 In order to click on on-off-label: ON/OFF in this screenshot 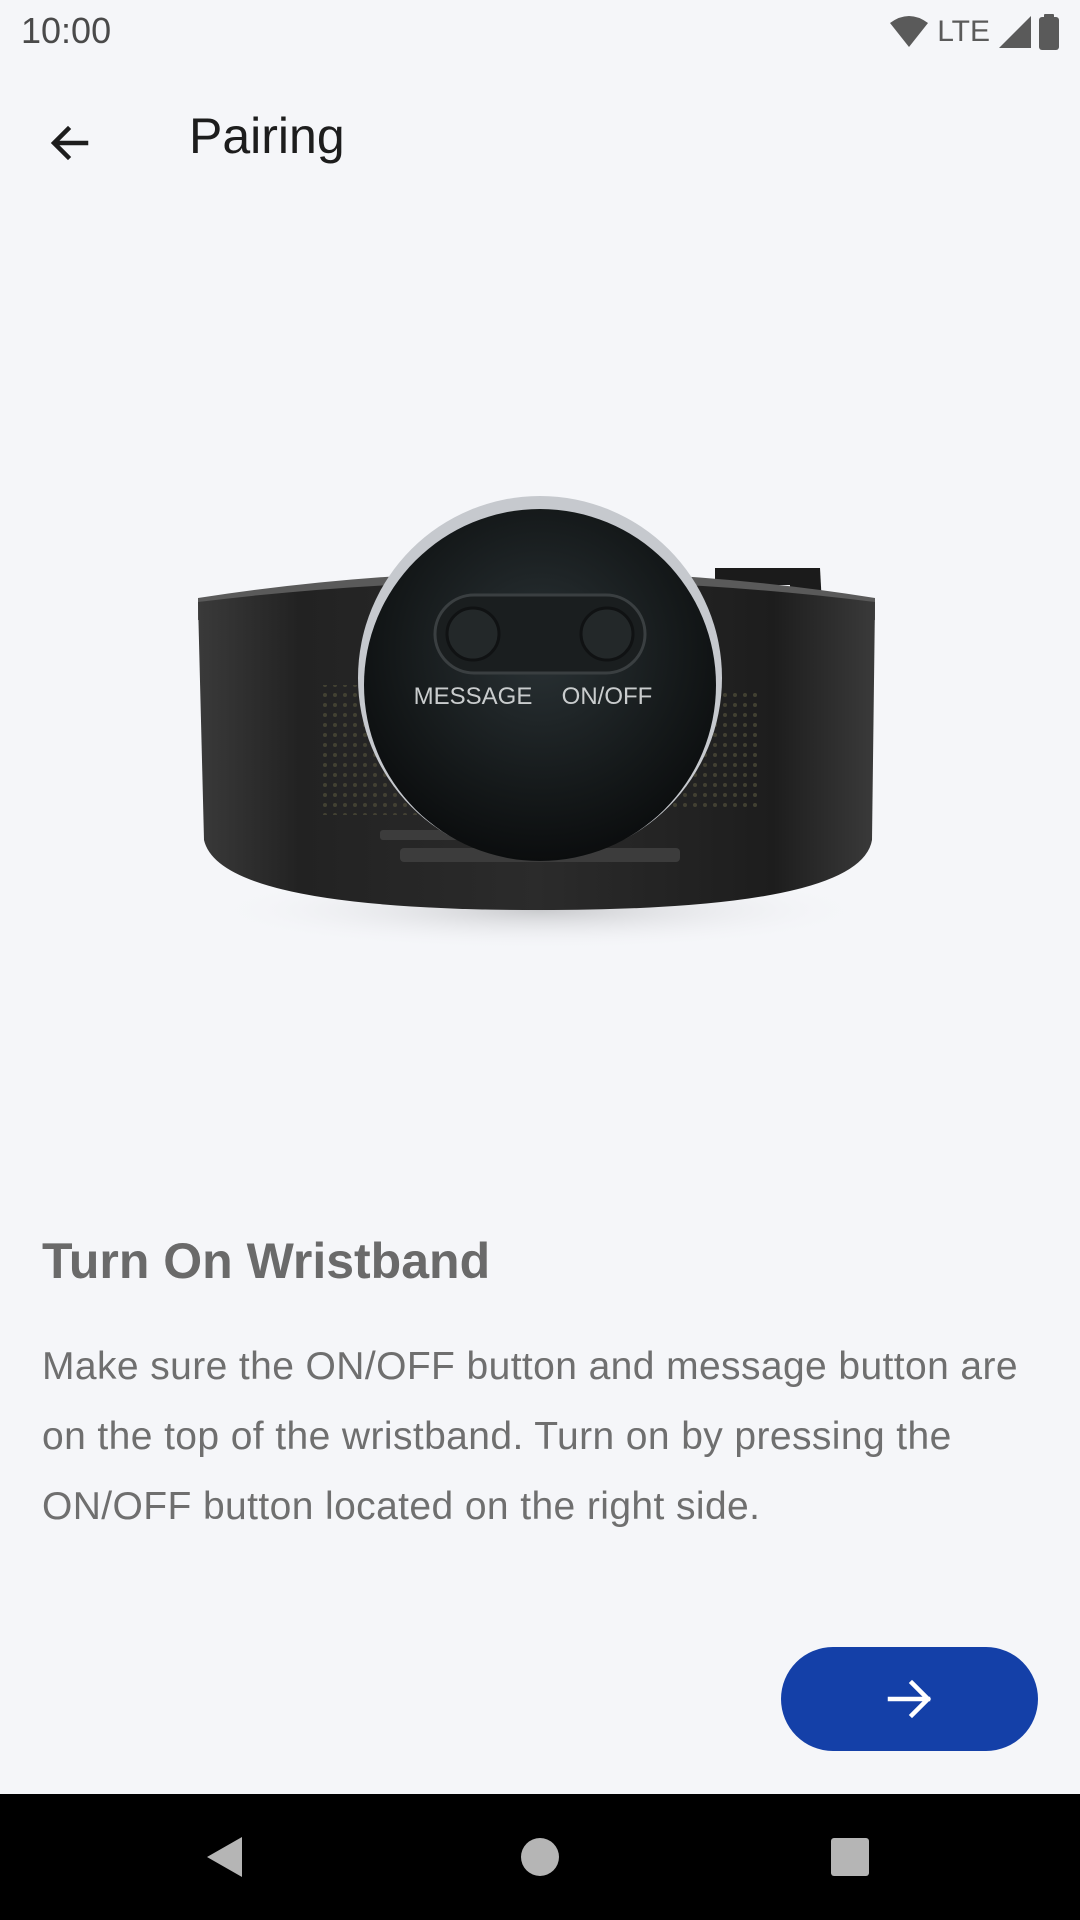, I will do `click(607, 696)`.